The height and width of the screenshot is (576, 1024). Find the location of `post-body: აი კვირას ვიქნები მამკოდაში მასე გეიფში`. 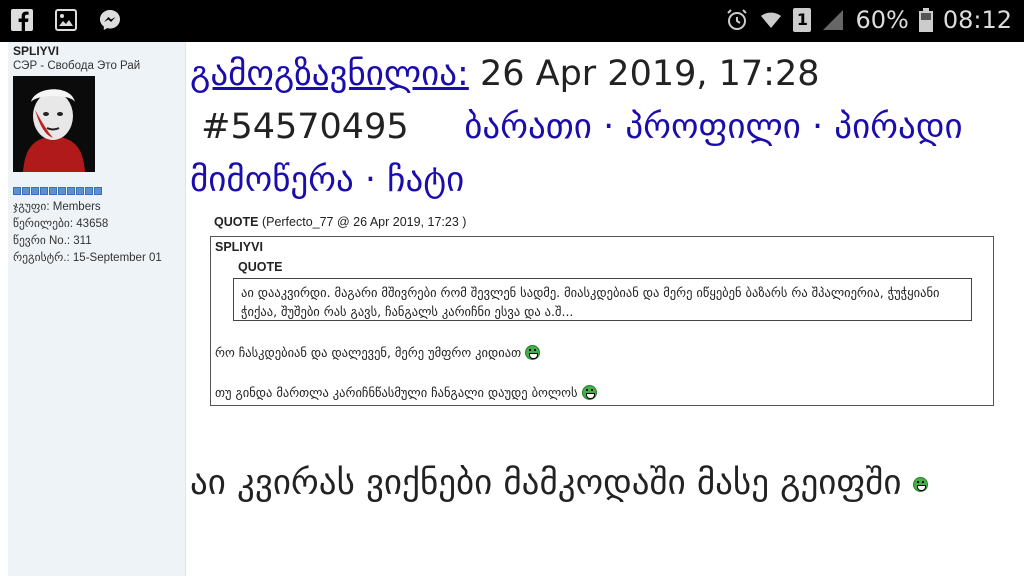

post-body: აი კვირას ვიქნები მამკოდაში მასე გეიფში is located at coordinates (607, 483).